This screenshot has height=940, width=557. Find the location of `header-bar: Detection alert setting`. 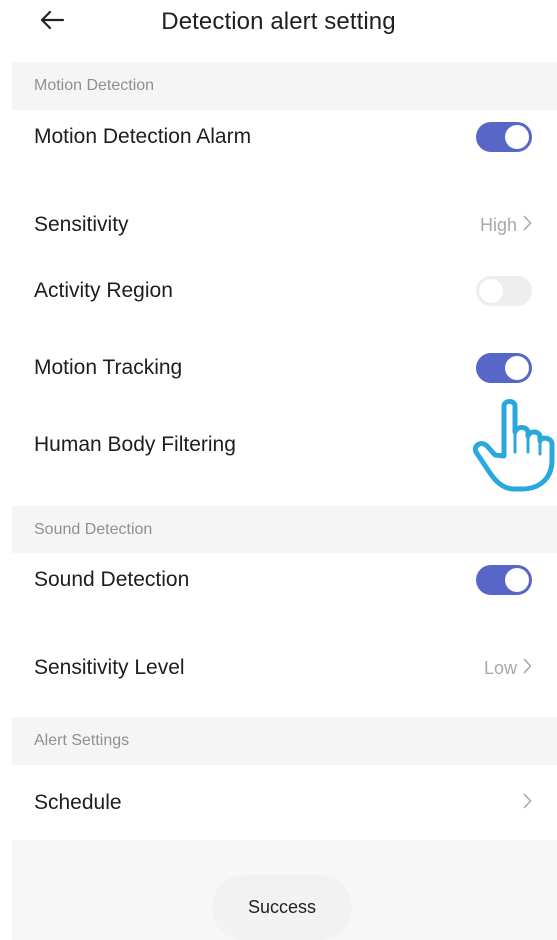

header-bar: Detection alert setting is located at coordinates (278, 29).